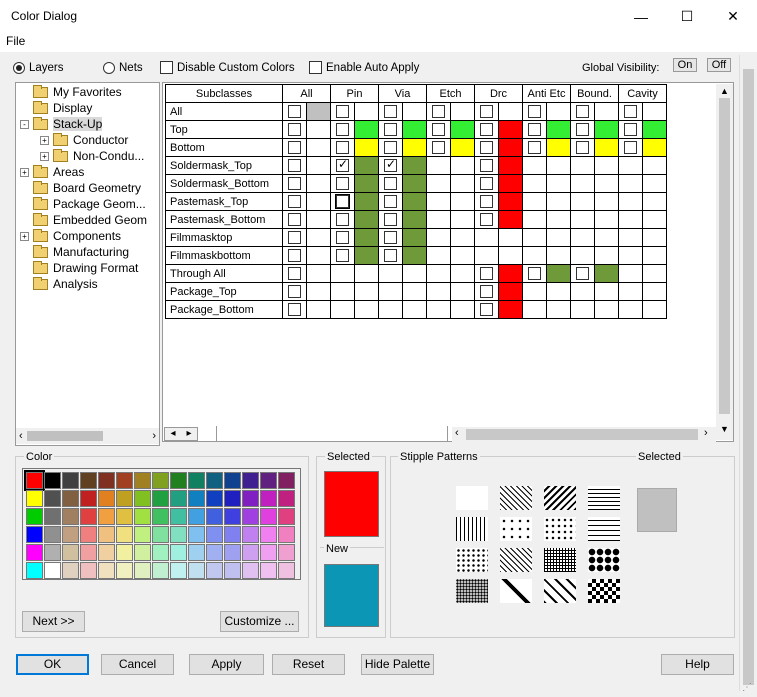  What do you see at coordinates (59, 284) in the screenshot?
I see `tree-item: Analysis` at bounding box center [59, 284].